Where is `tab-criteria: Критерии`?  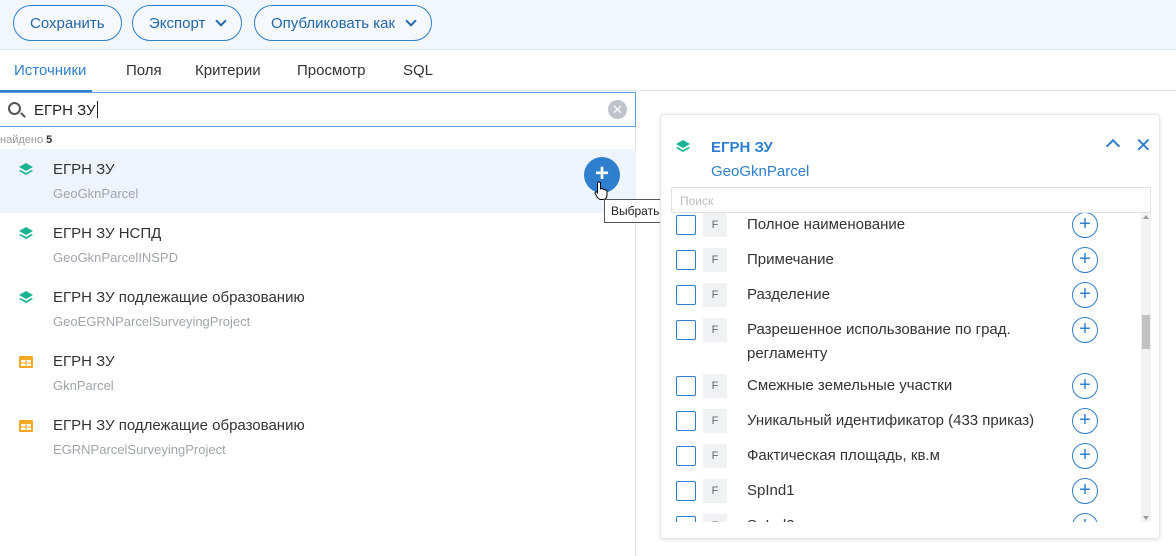
tab-criteria: Критерии is located at coordinates (228, 71).